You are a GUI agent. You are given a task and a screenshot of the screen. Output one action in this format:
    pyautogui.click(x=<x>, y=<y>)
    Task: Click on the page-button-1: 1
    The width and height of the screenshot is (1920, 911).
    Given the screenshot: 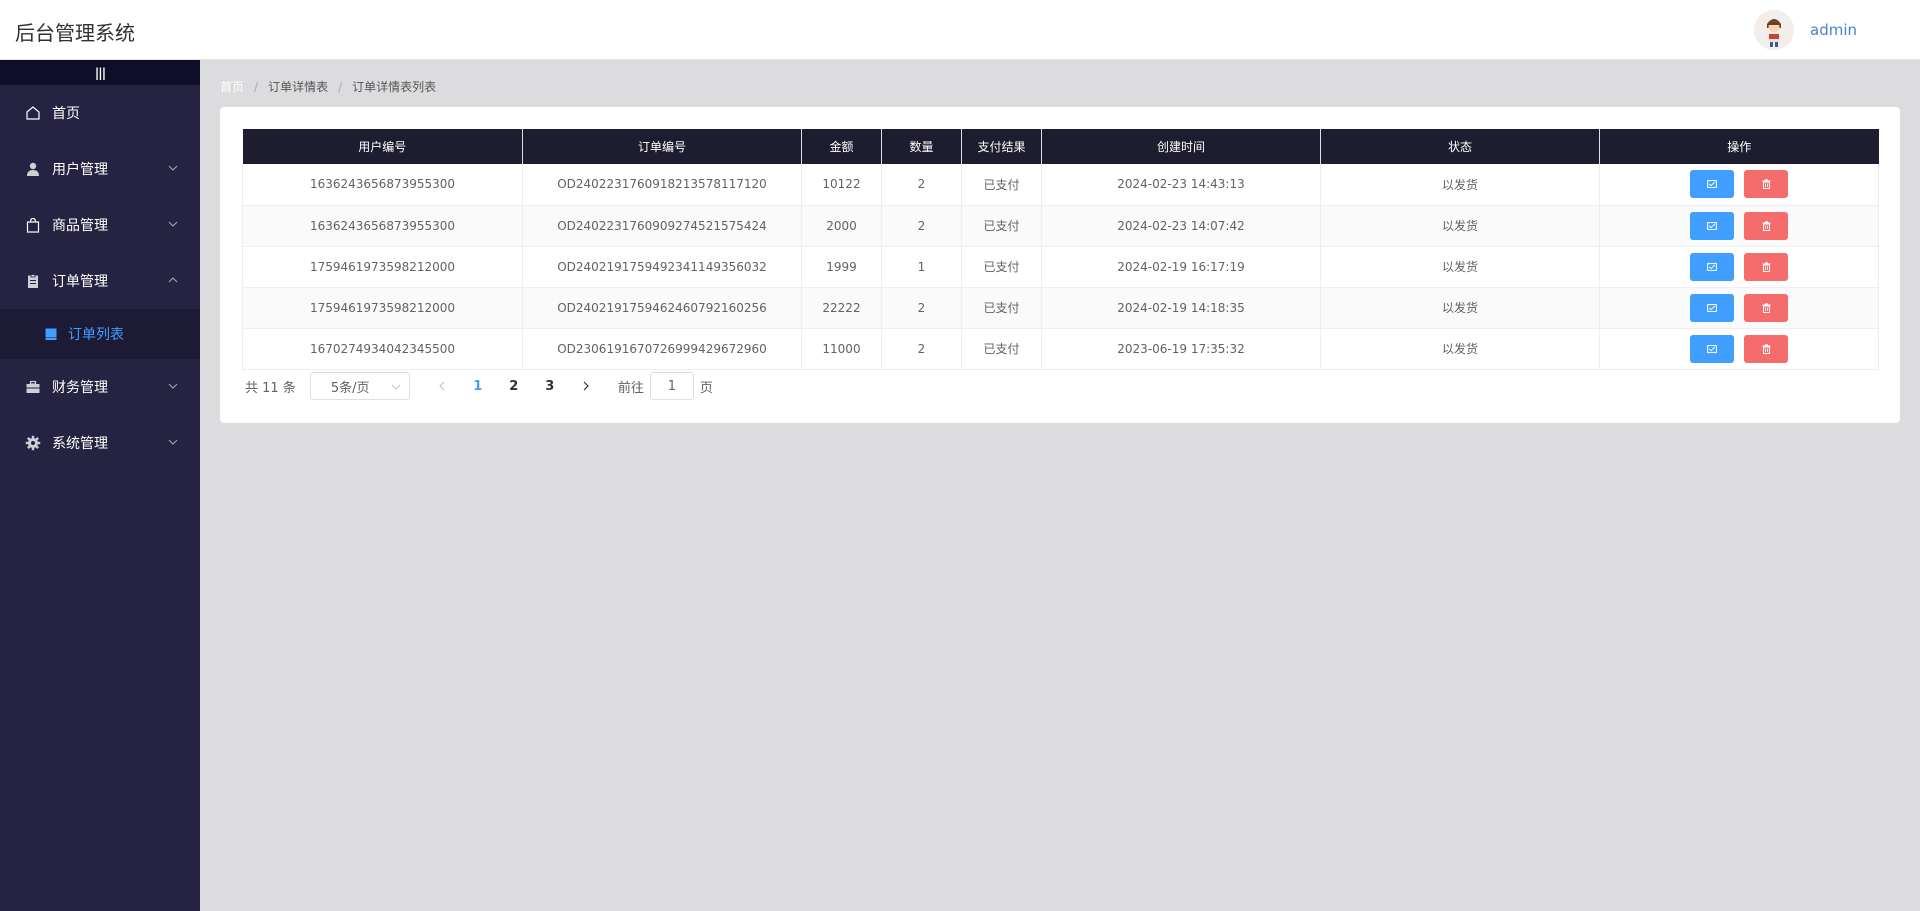 What is the action you would take?
    pyautogui.click(x=478, y=386)
    